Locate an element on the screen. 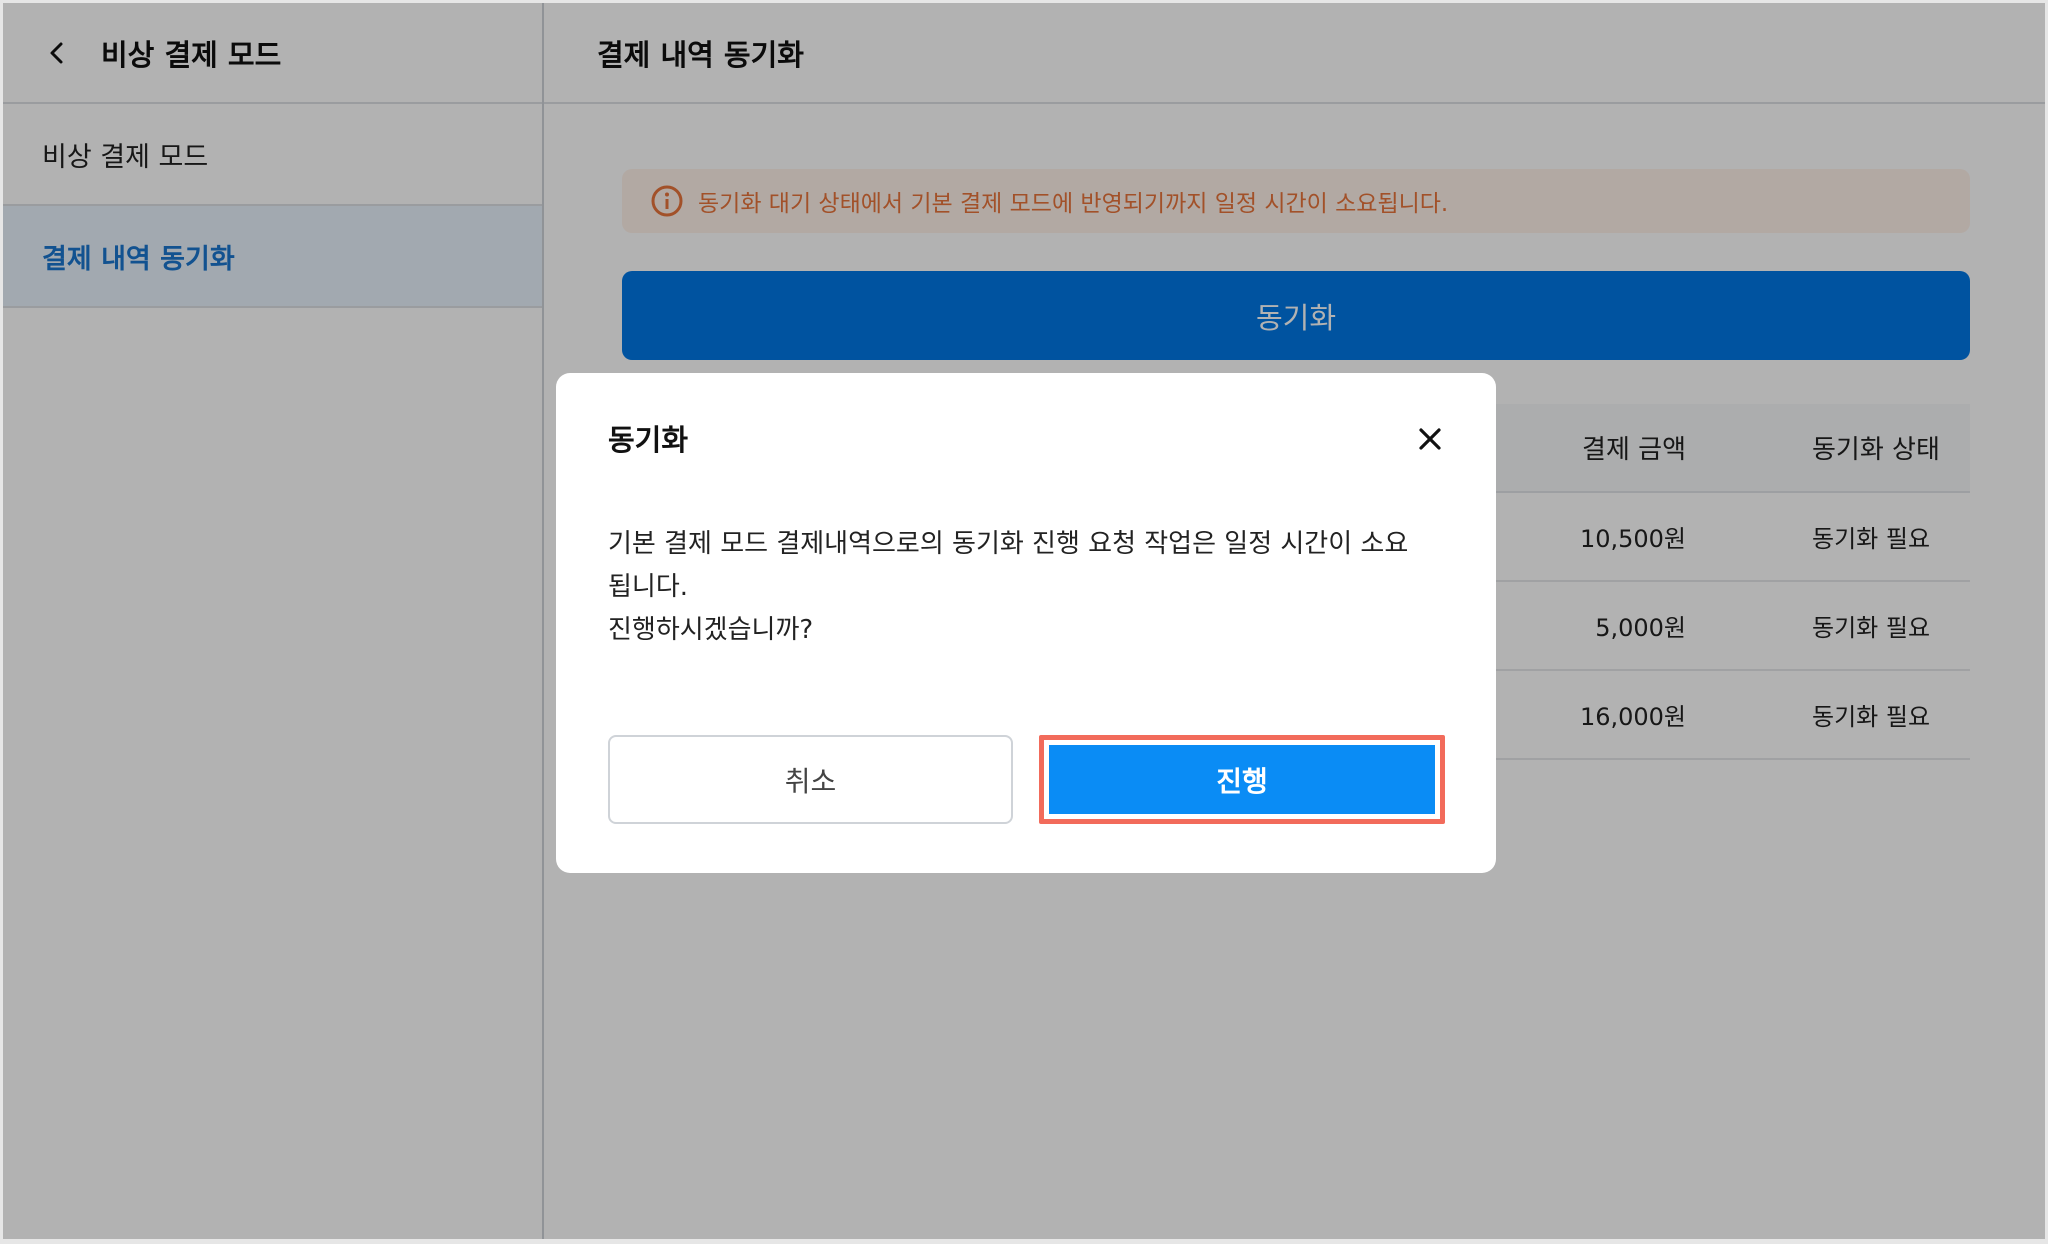  proceed-highlight: 진행 is located at coordinates (1242, 779).